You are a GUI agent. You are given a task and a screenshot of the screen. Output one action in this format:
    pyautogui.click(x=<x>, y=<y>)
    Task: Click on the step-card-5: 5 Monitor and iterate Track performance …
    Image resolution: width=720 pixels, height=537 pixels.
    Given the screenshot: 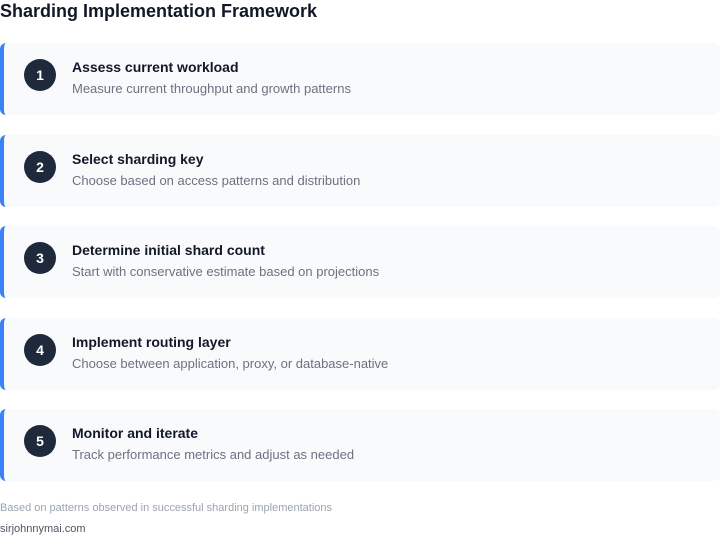 What is the action you would take?
    pyautogui.click(x=360, y=445)
    